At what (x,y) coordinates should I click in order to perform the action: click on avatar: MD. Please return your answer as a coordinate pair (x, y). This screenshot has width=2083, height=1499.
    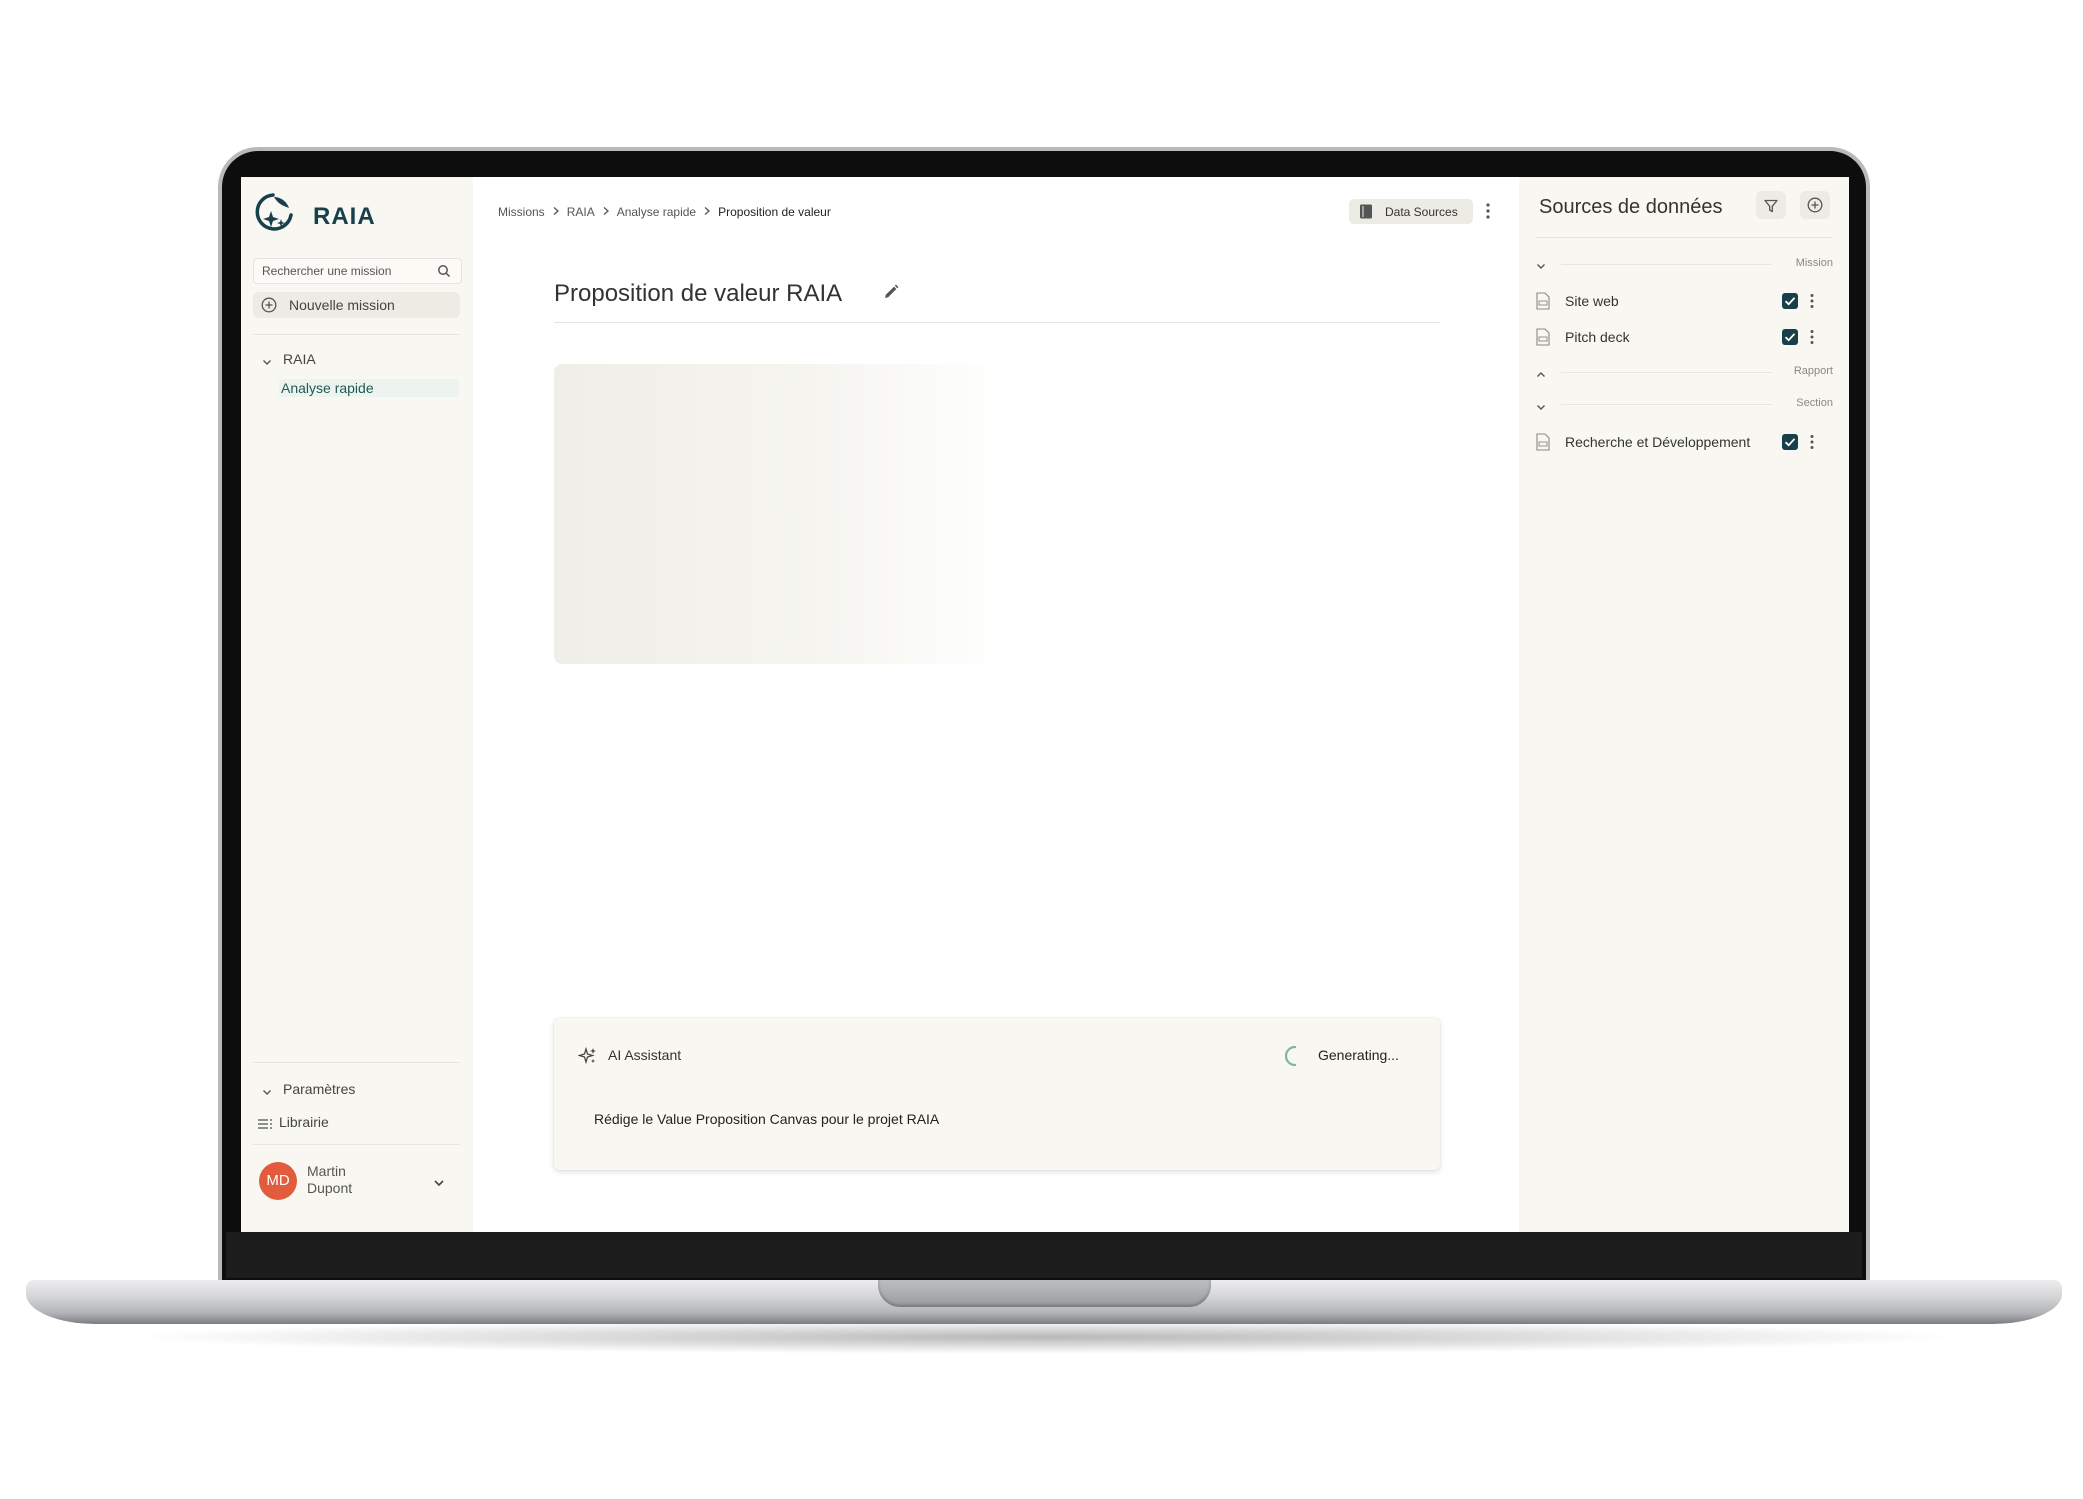
    Looking at the image, I should click on (278, 1181).